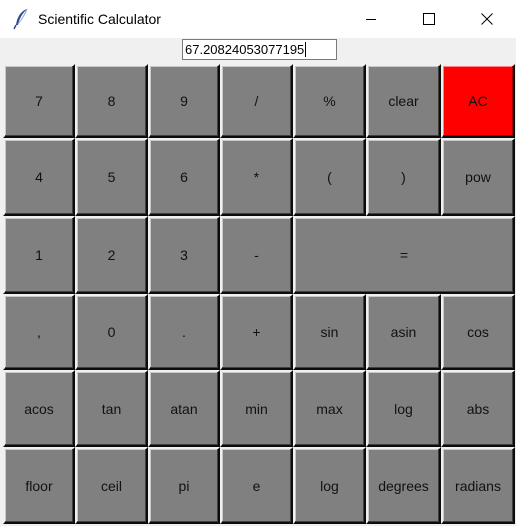 Image resolution: width=516 pixels, height=526 pixels. Describe the element at coordinates (39, 177) in the screenshot. I see `key-4: 4` at that location.